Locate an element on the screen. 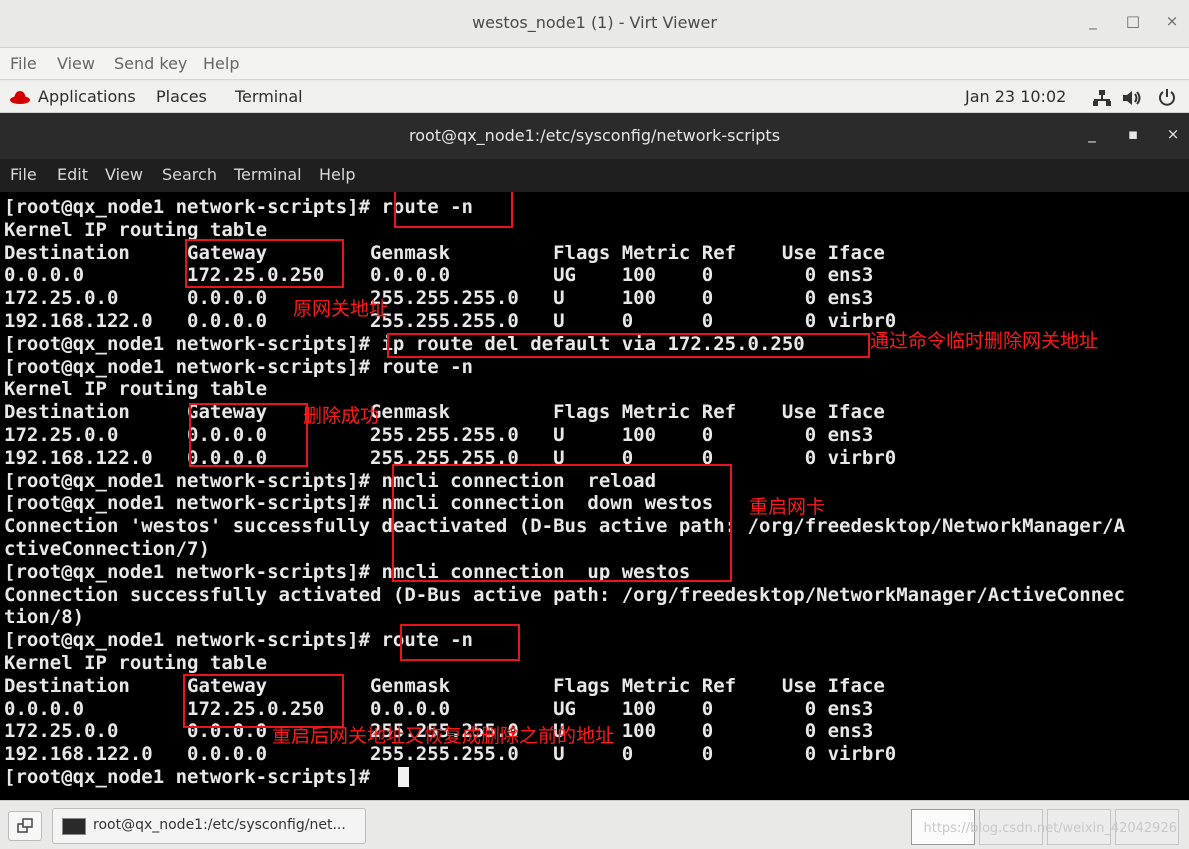  terminal-menu-help: Help is located at coordinates (337, 174).